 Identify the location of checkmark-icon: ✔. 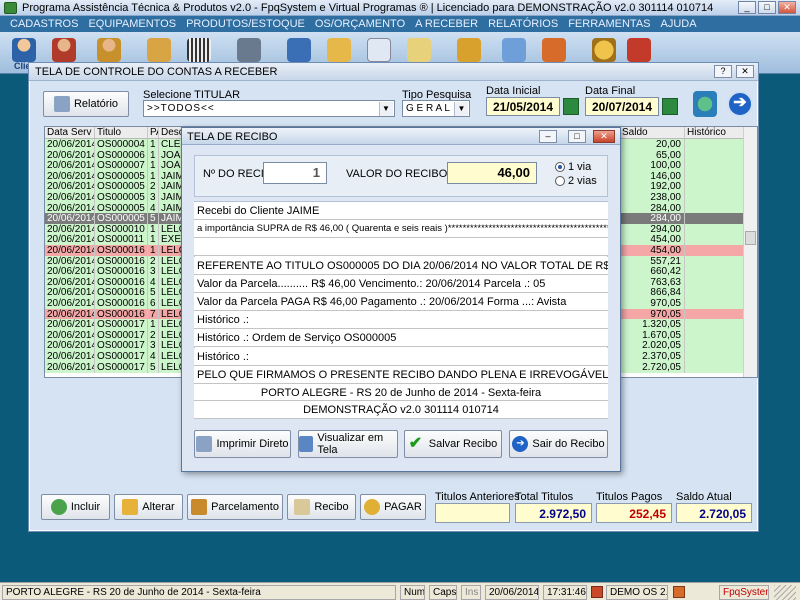
(415, 443).